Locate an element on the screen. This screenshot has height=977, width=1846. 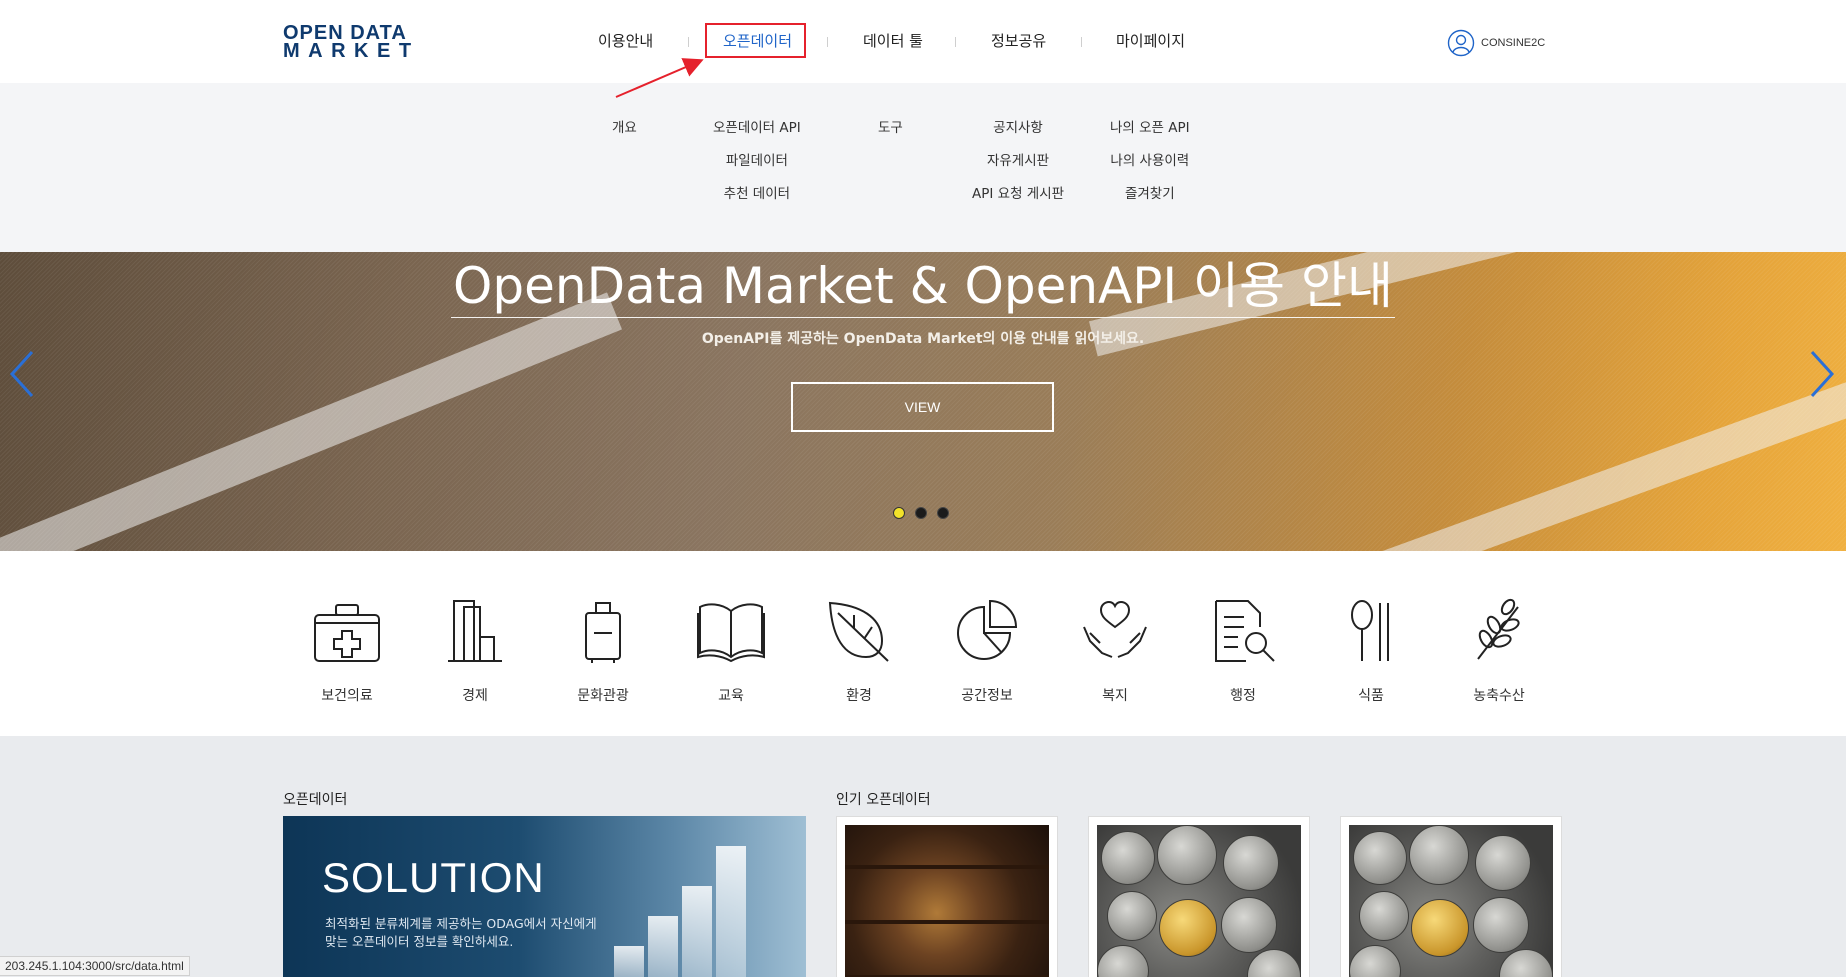
category-economy: 경제 is located at coordinates (475, 651).